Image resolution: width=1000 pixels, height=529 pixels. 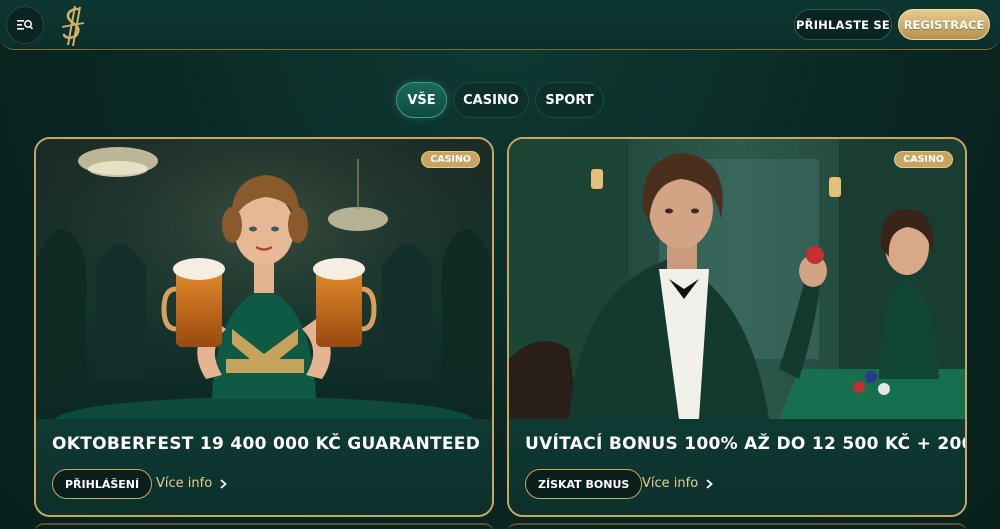 I want to click on tab-casino: CASINO, so click(x=491, y=100).